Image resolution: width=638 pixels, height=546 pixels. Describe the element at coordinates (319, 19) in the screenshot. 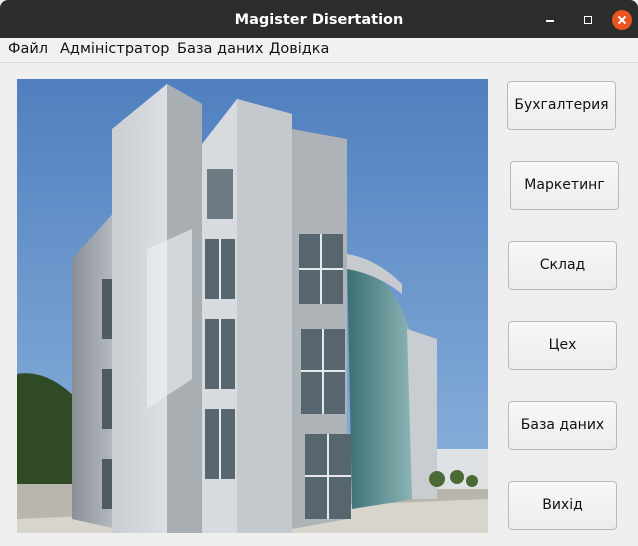

I see `title-bar: Magister Disertation` at that location.